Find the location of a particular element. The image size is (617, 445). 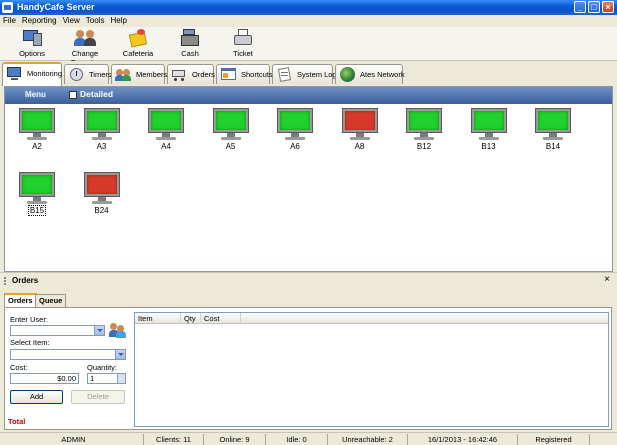

user-lookup-icon is located at coordinates (118, 330).